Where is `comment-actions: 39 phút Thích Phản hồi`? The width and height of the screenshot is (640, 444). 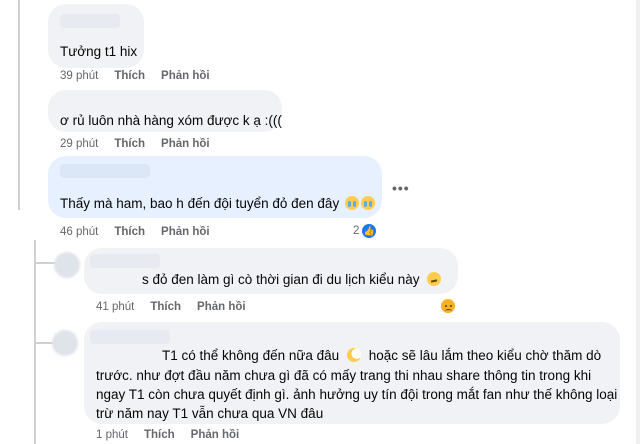
comment-actions: 39 phút Thích Phản hồi is located at coordinates (135, 76).